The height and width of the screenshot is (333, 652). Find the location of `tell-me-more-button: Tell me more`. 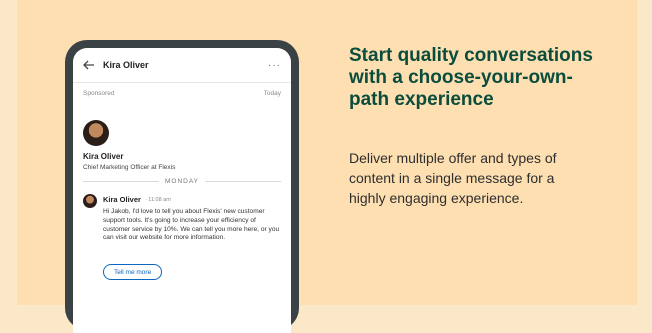

tell-me-more-button: Tell me more is located at coordinates (133, 272).